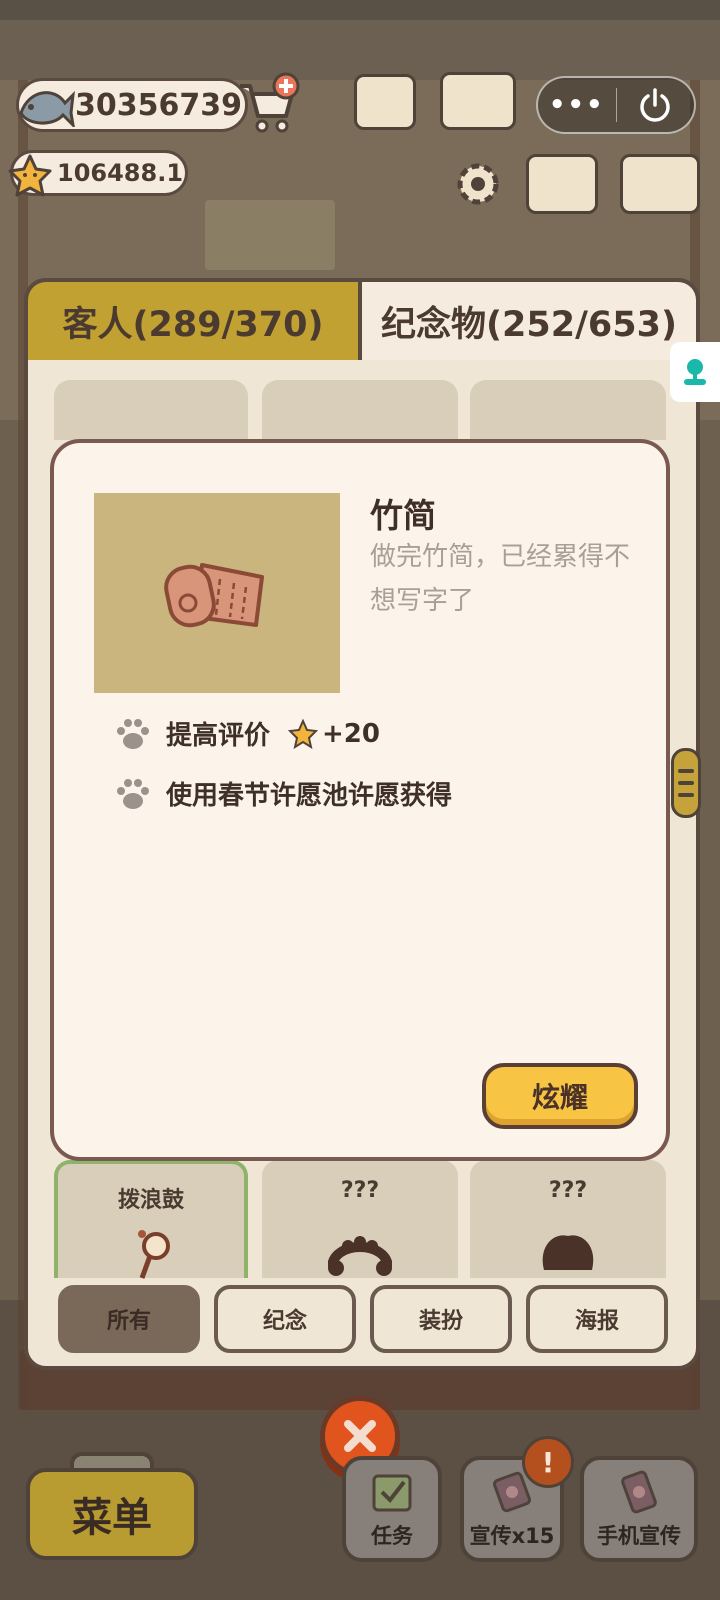 The width and height of the screenshot is (720, 1600). Describe the element at coordinates (360, 1436) in the screenshot. I see `close-icon` at that location.